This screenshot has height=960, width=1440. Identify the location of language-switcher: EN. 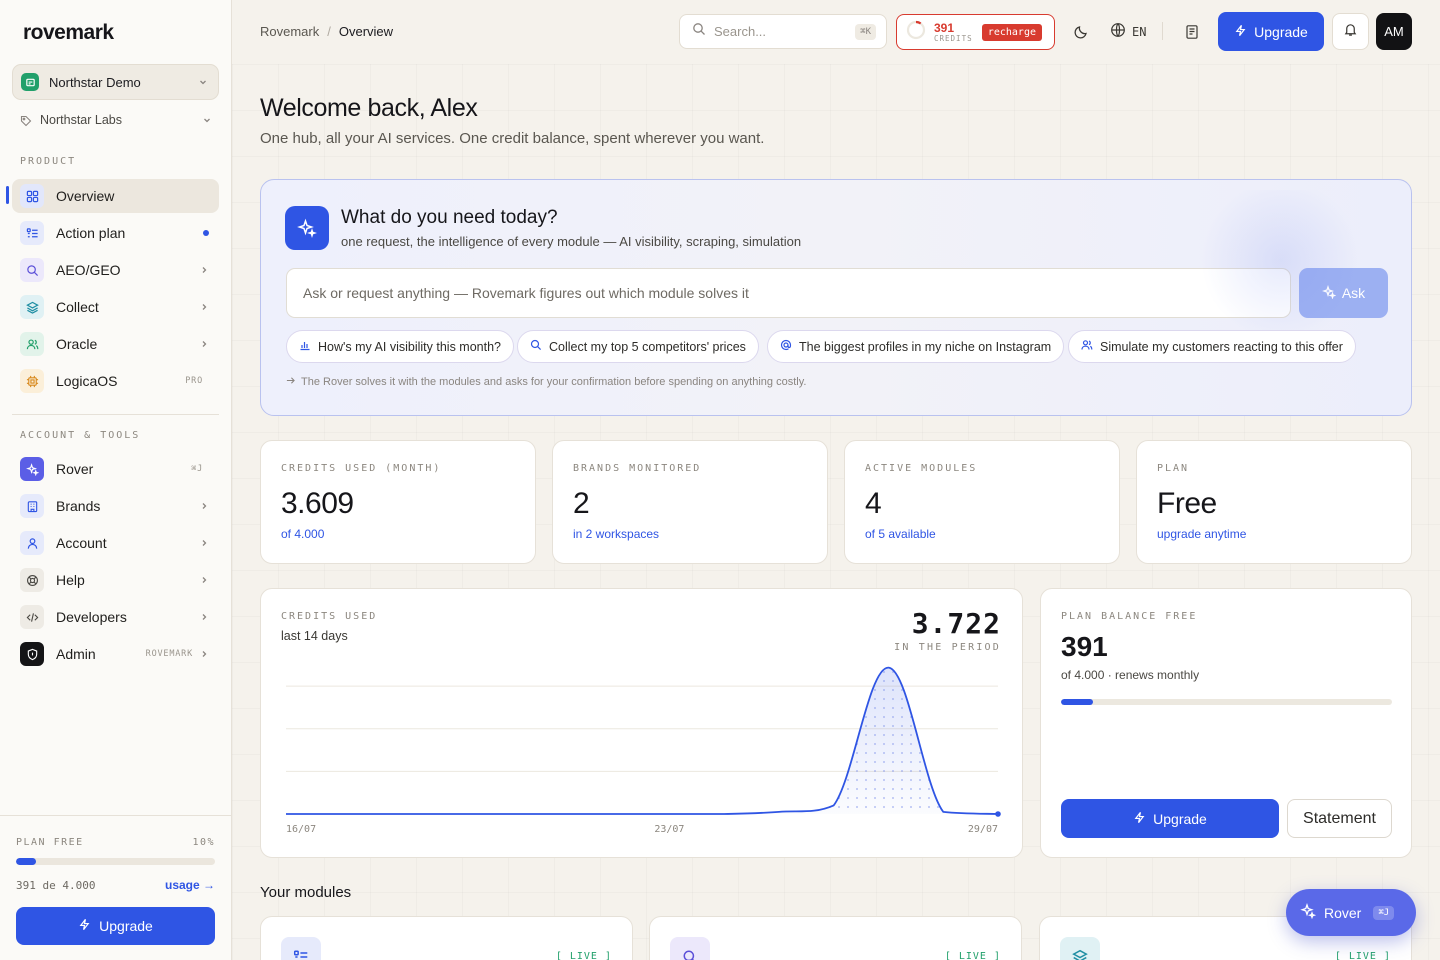
(1128, 31).